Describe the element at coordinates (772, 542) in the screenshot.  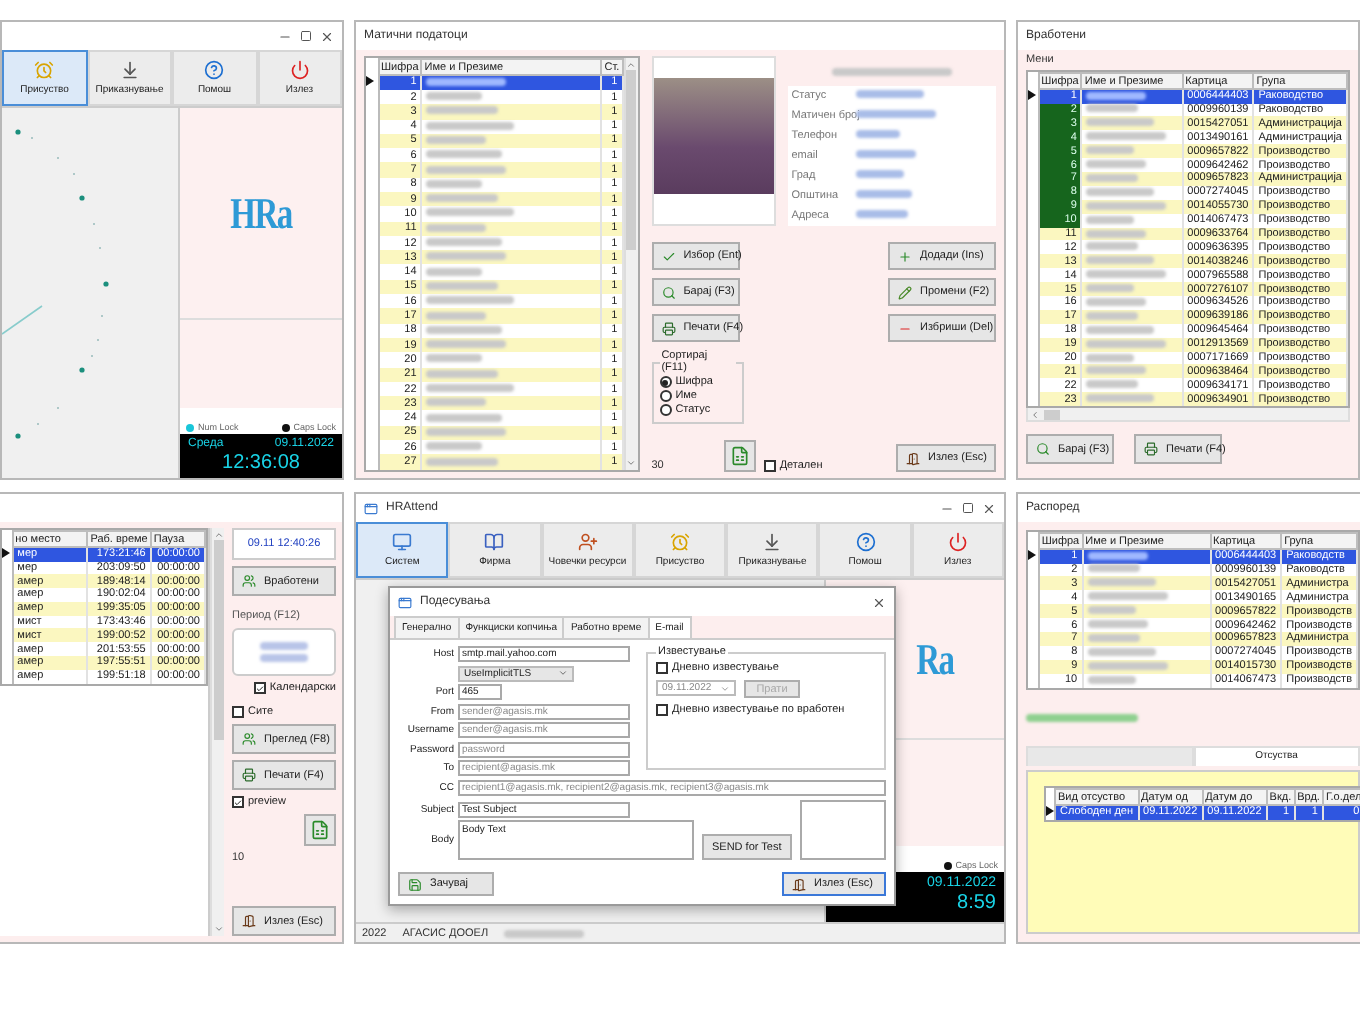
I see `download-icon` at that location.